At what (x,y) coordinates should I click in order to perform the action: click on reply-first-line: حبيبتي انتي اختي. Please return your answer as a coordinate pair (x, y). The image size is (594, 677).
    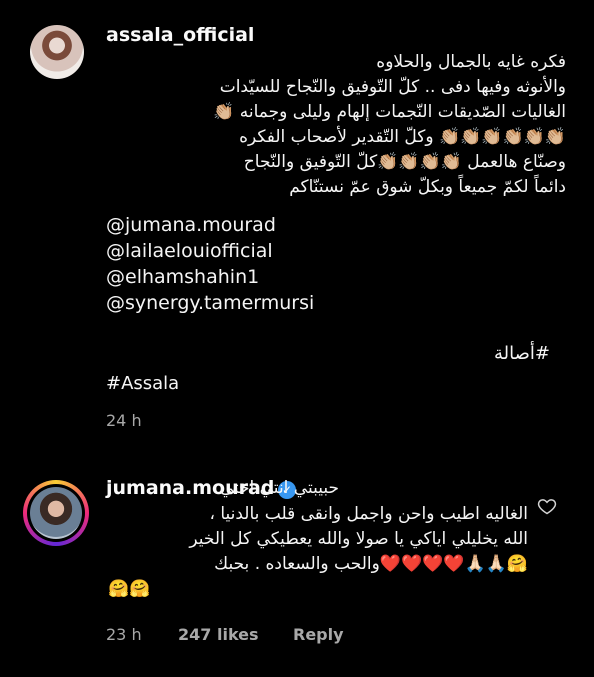
    Looking at the image, I should click on (279, 488).